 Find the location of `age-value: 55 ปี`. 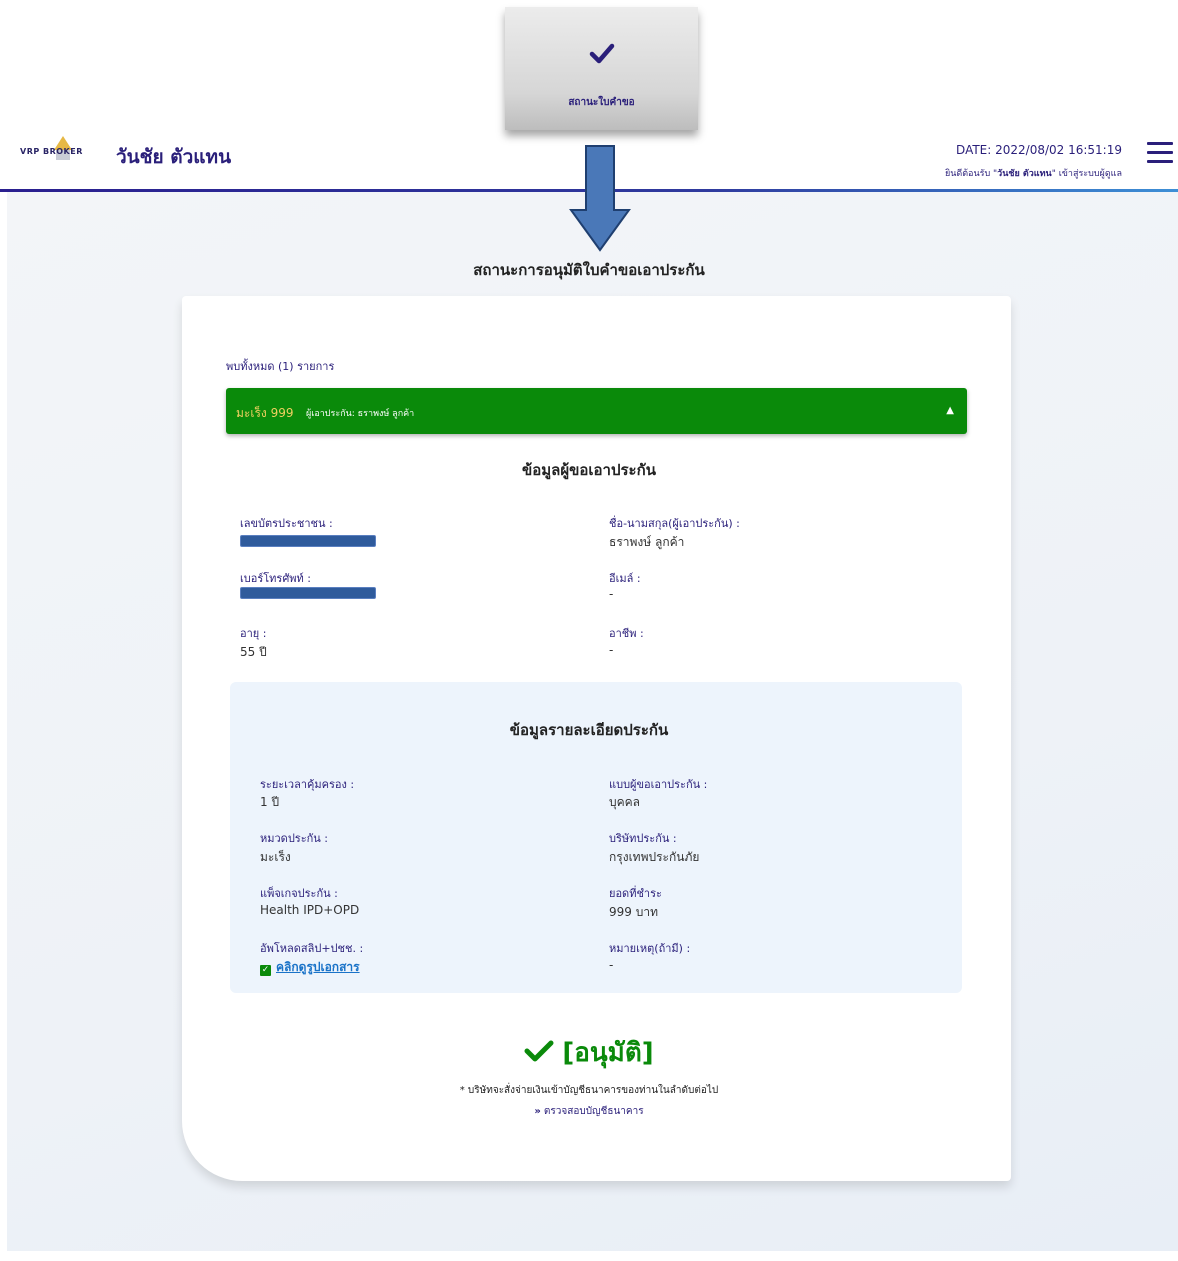

age-value: 55 ปี is located at coordinates (253, 652).